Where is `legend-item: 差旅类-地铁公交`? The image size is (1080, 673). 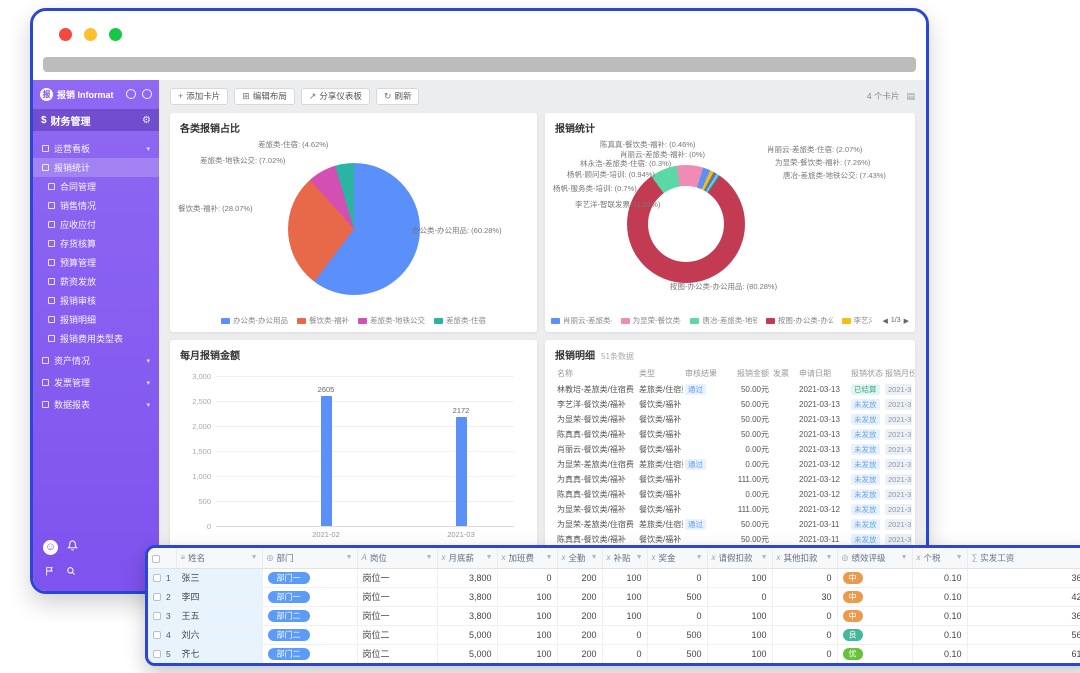 legend-item: 差旅类-地铁公交 is located at coordinates (391, 320).